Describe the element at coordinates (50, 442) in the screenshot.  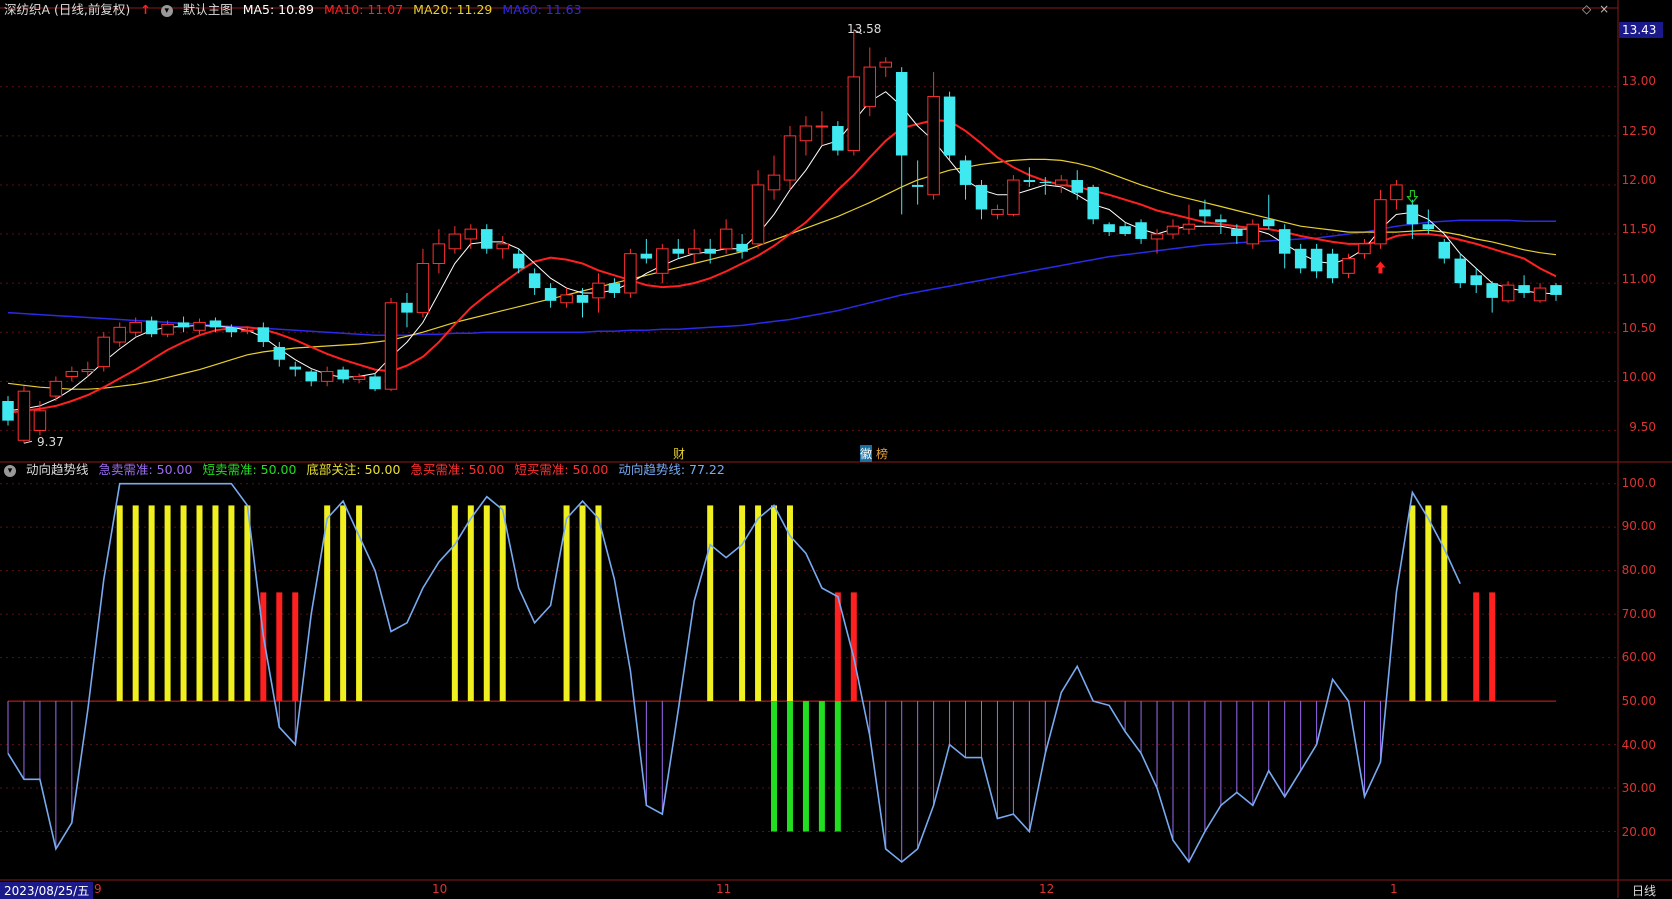
I see `low-price-label: 9.37` at that location.